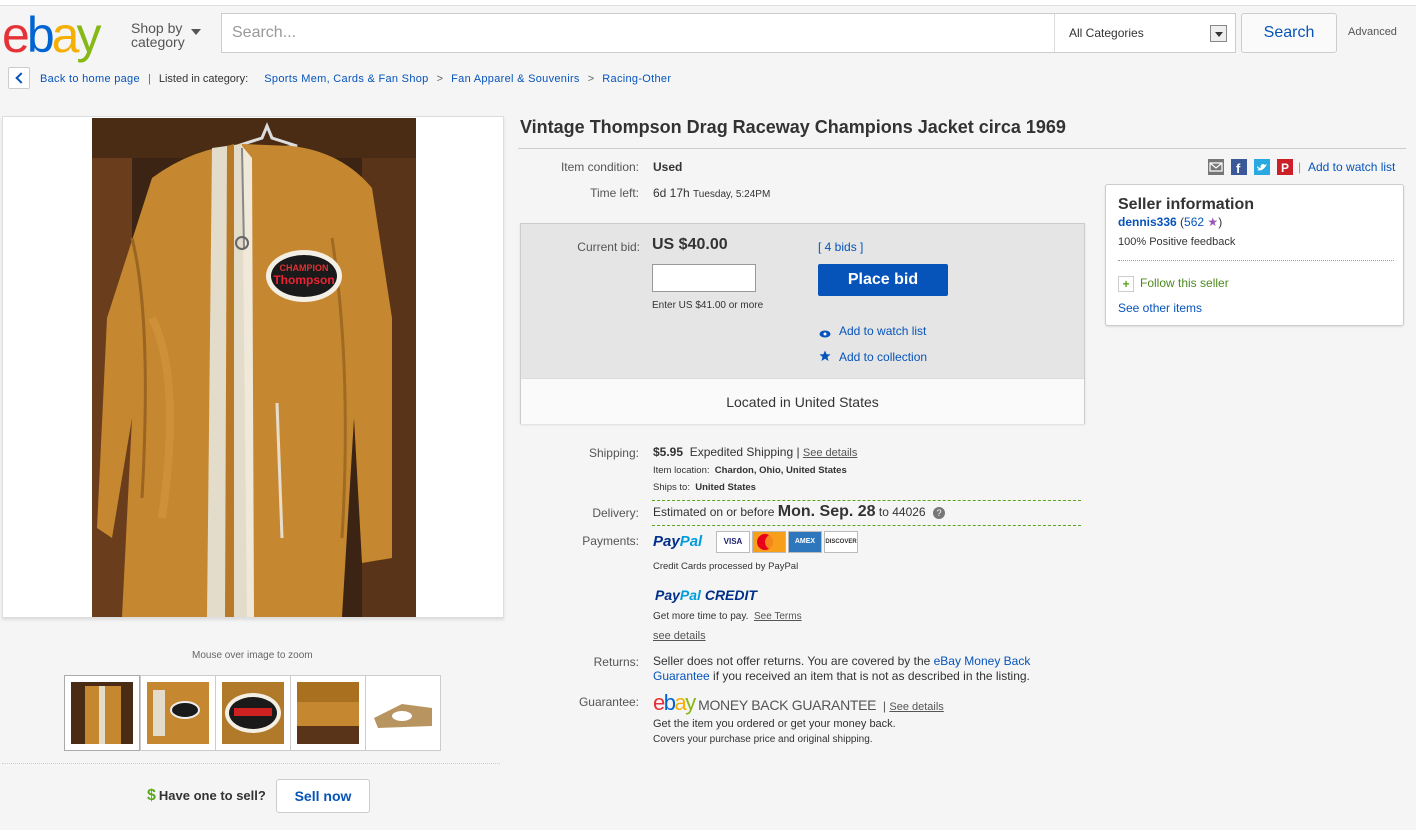  Describe the element at coordinates (1372, 32) in the screenshot. I see `advanced-search-link: Advanced` at that location.